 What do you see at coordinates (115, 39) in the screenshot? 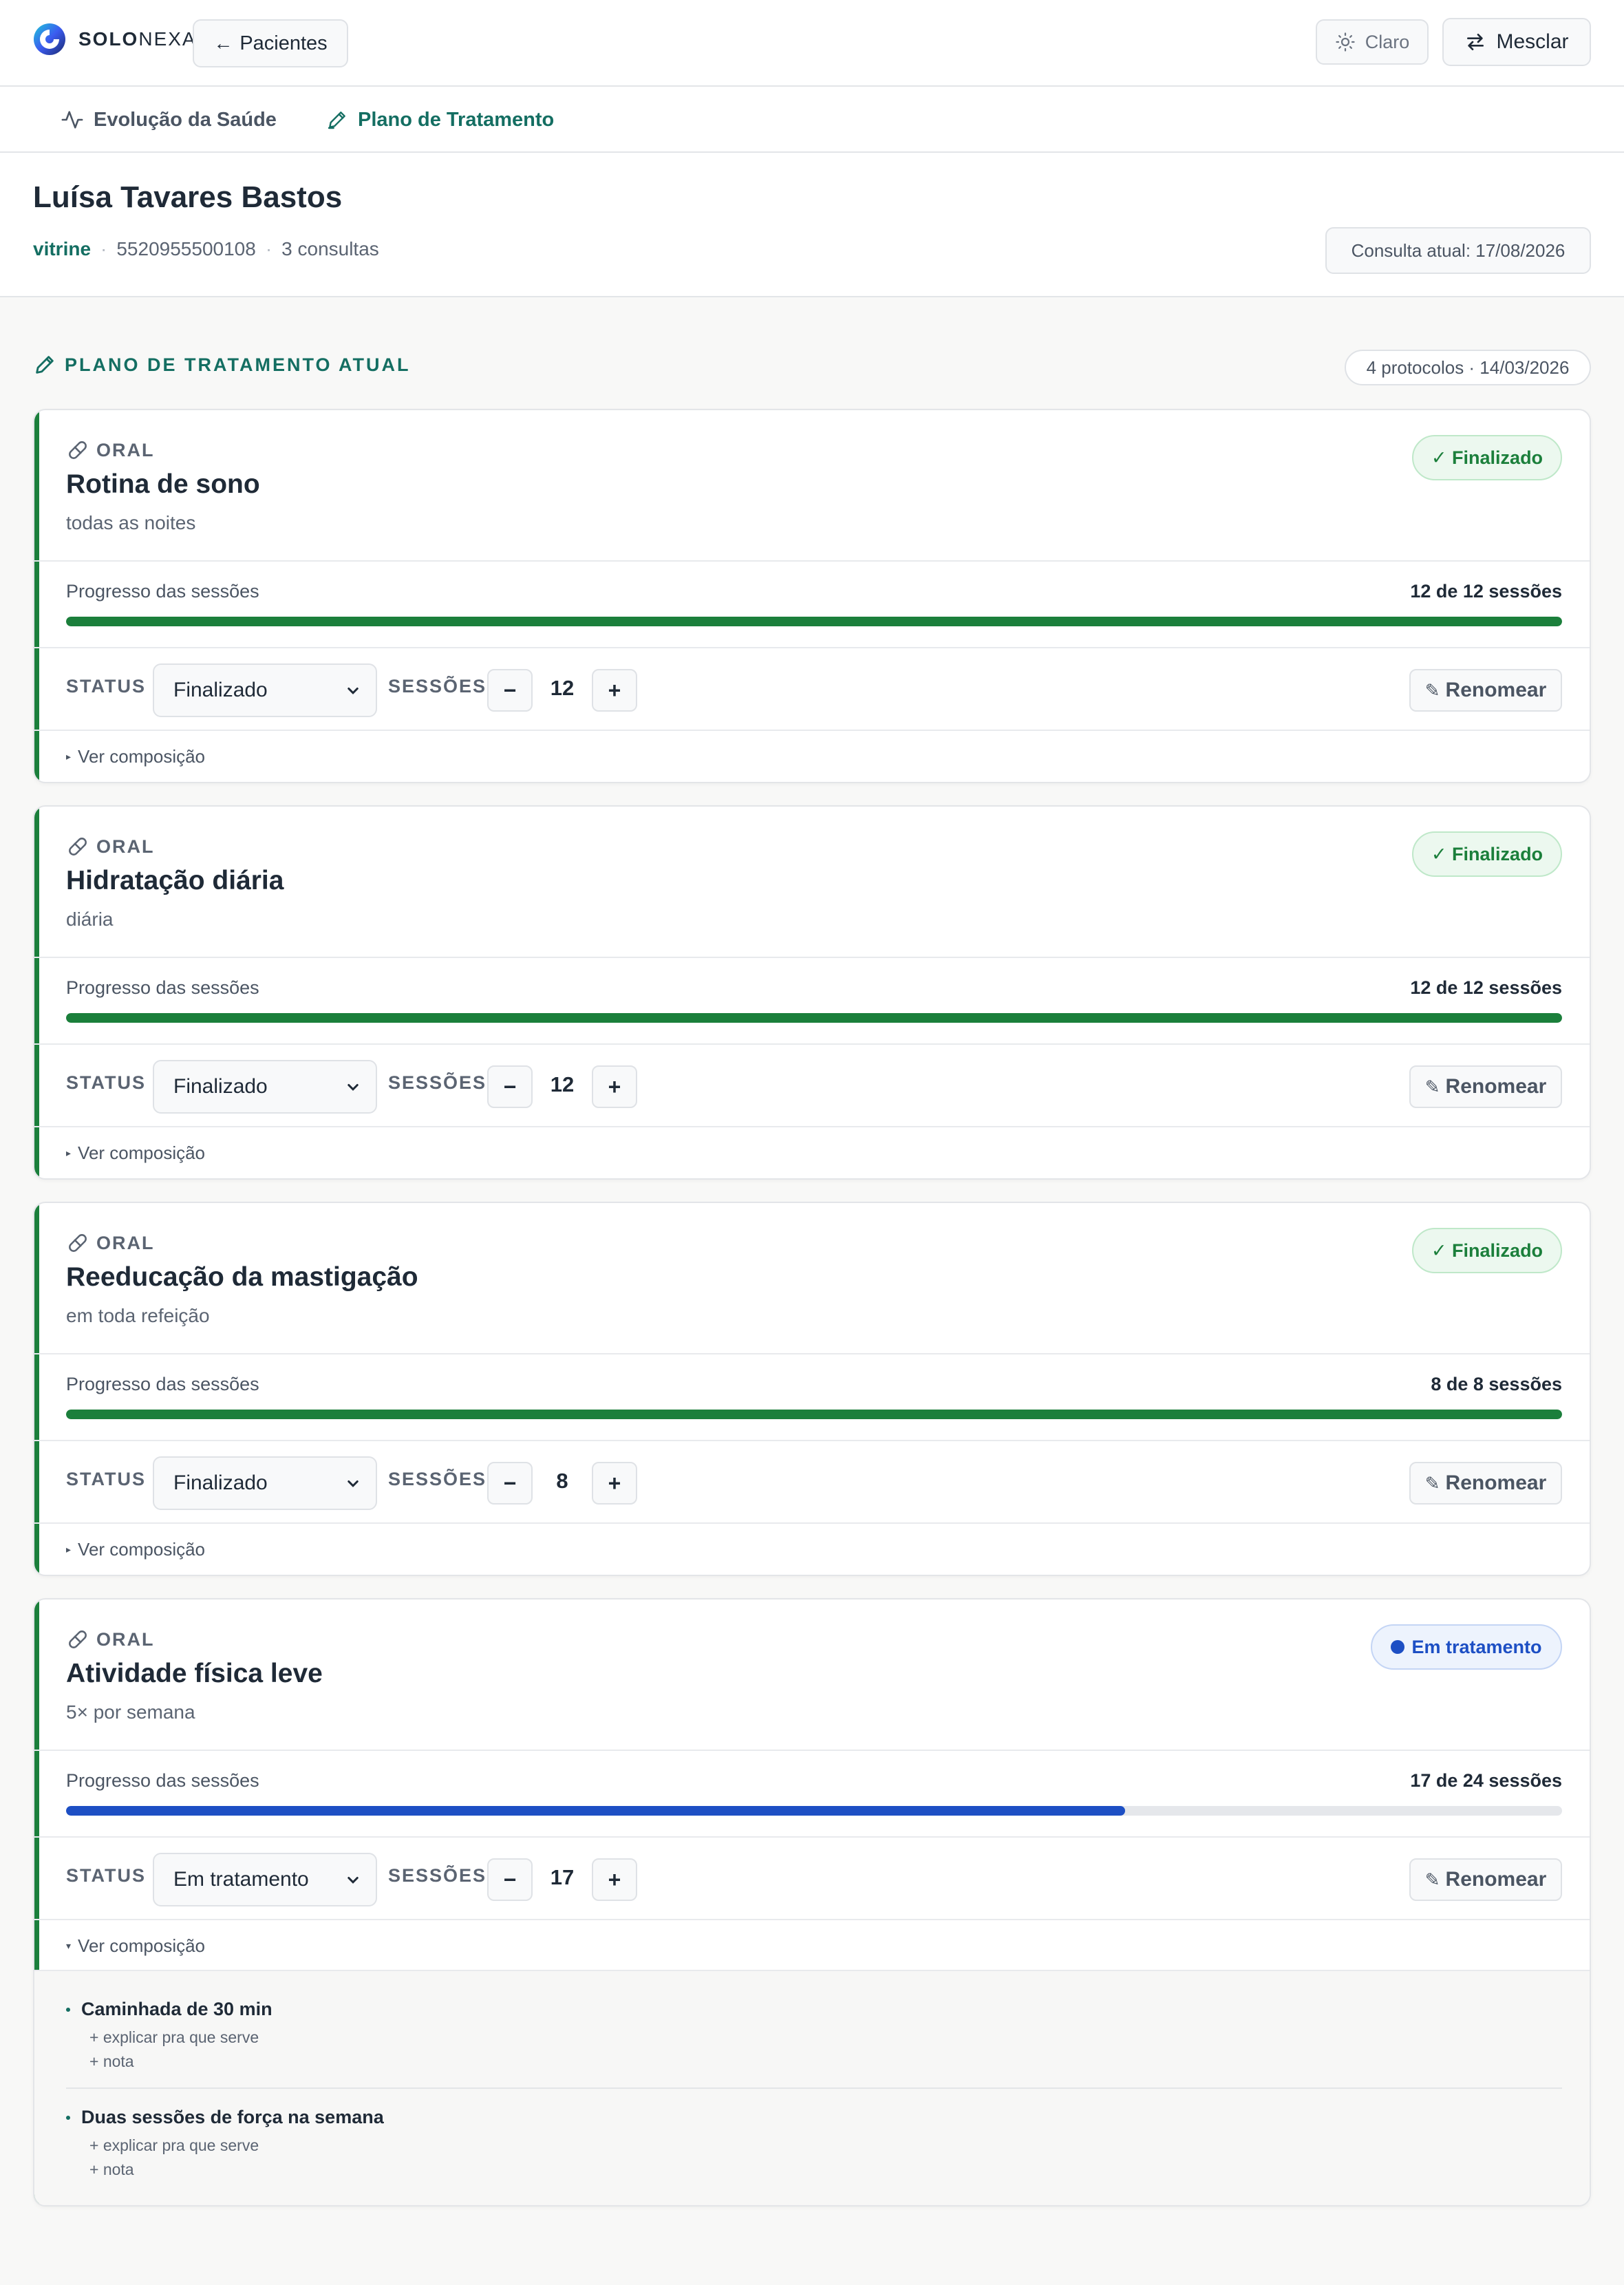
I see `app-logo: SOLONEXA` at bounding box center [115, 39].